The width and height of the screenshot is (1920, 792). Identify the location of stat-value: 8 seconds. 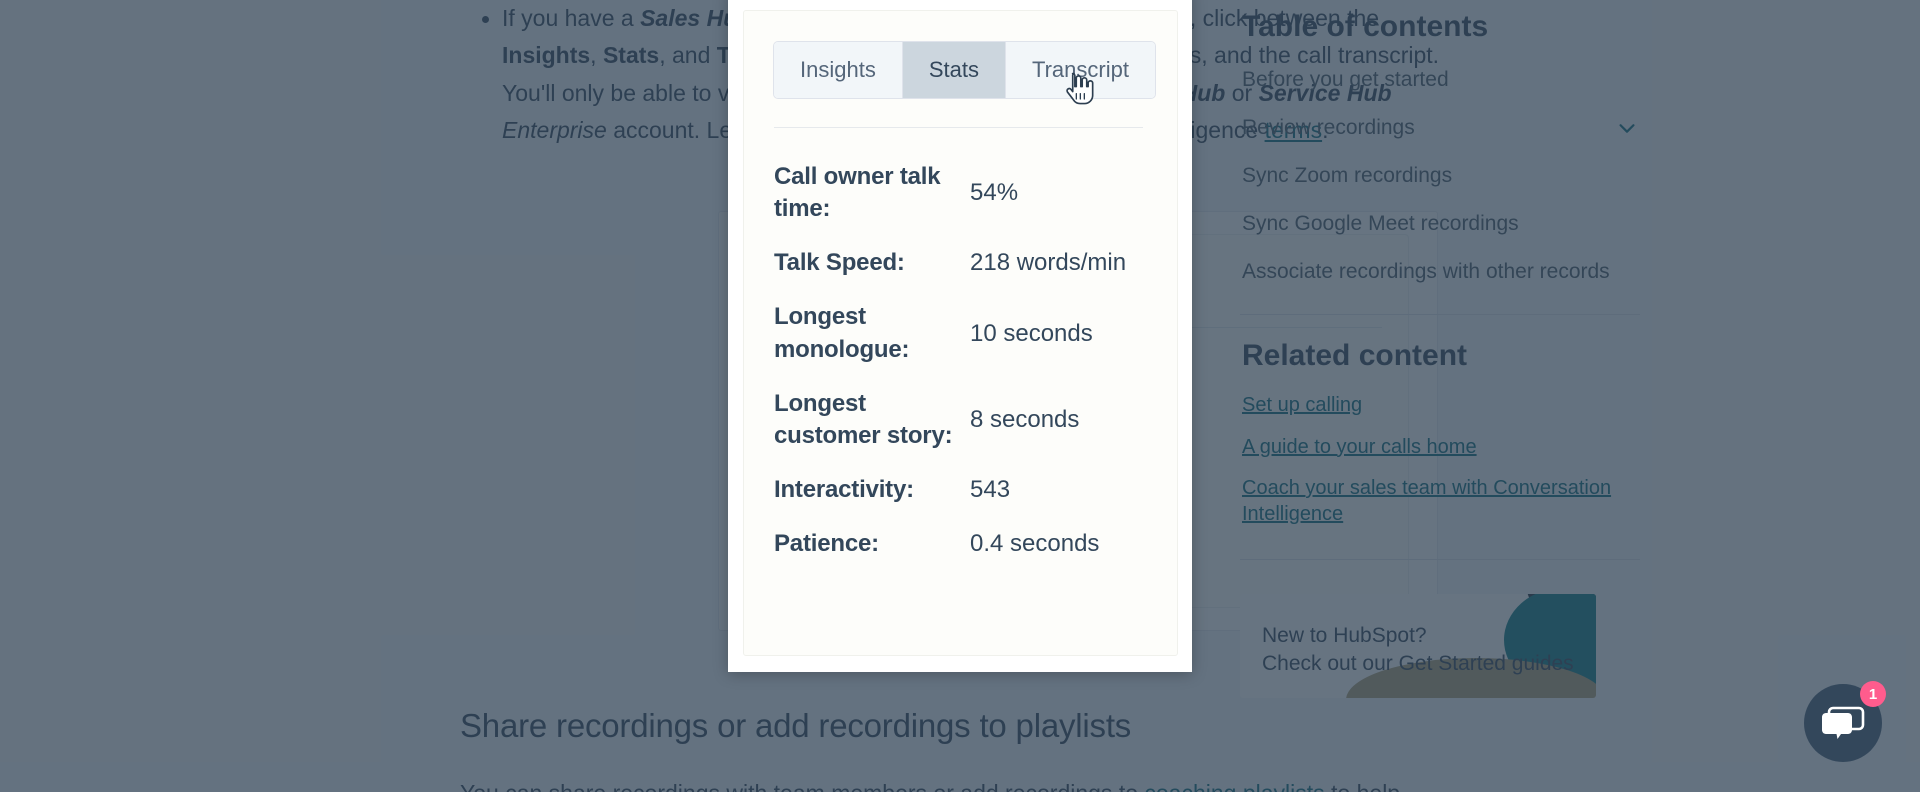
(1025, 419).